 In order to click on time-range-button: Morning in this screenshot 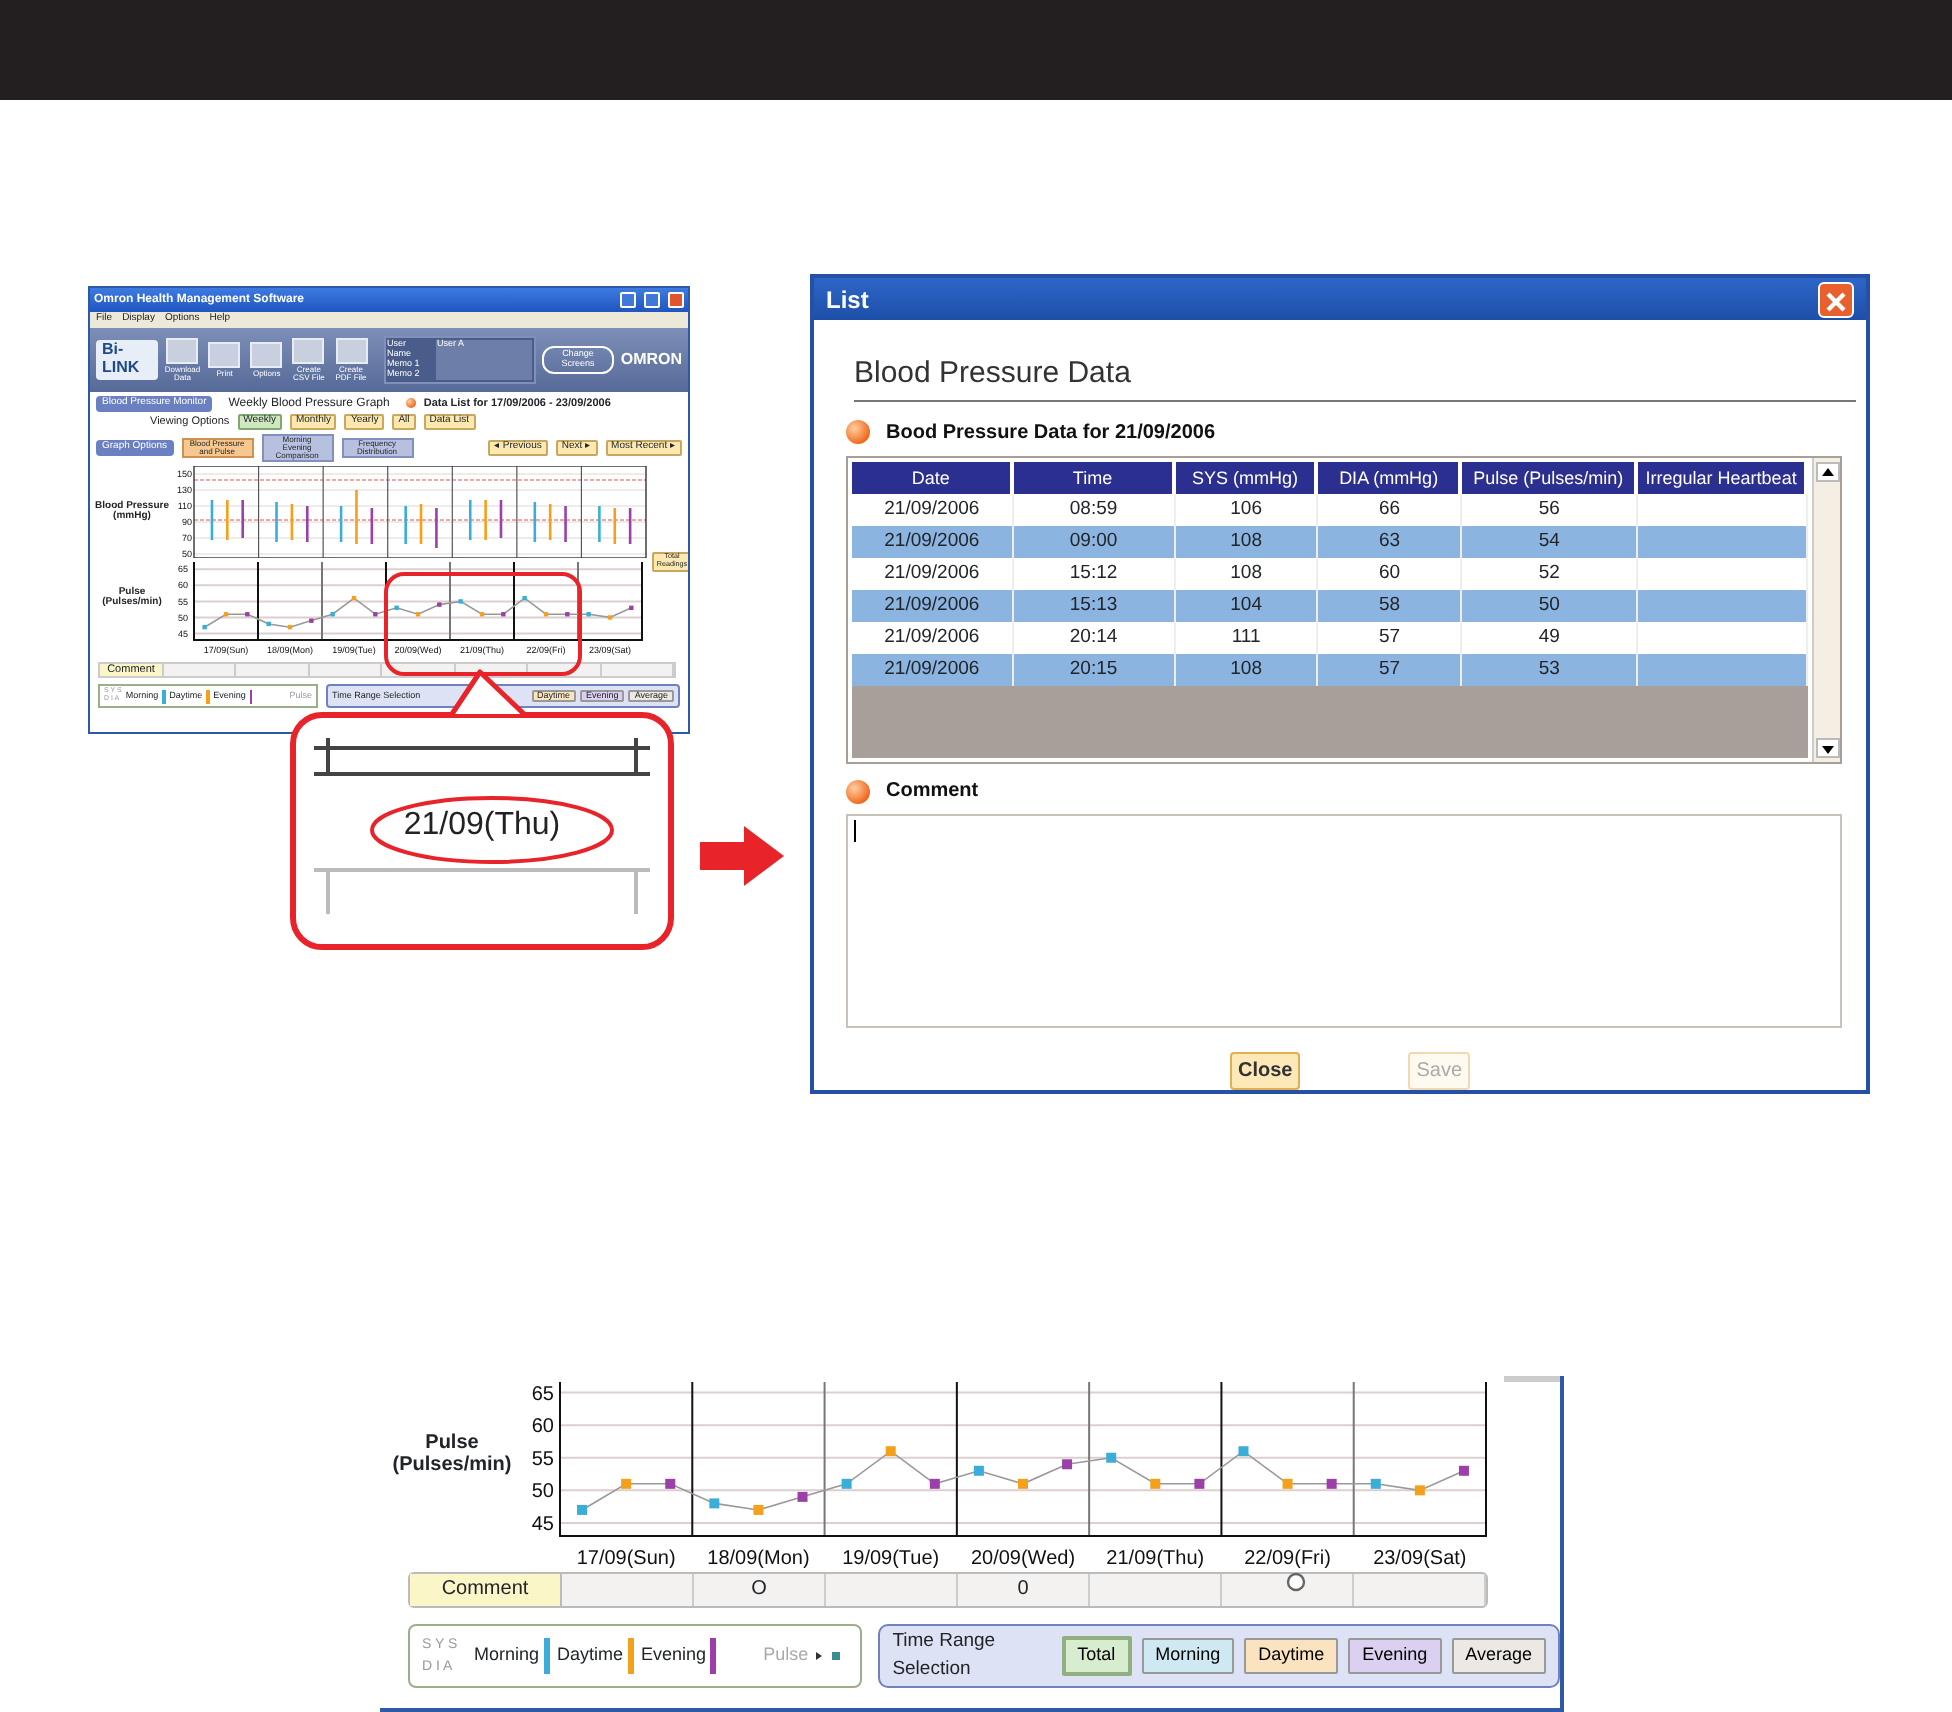, I will do `click(1188, 1656)`.